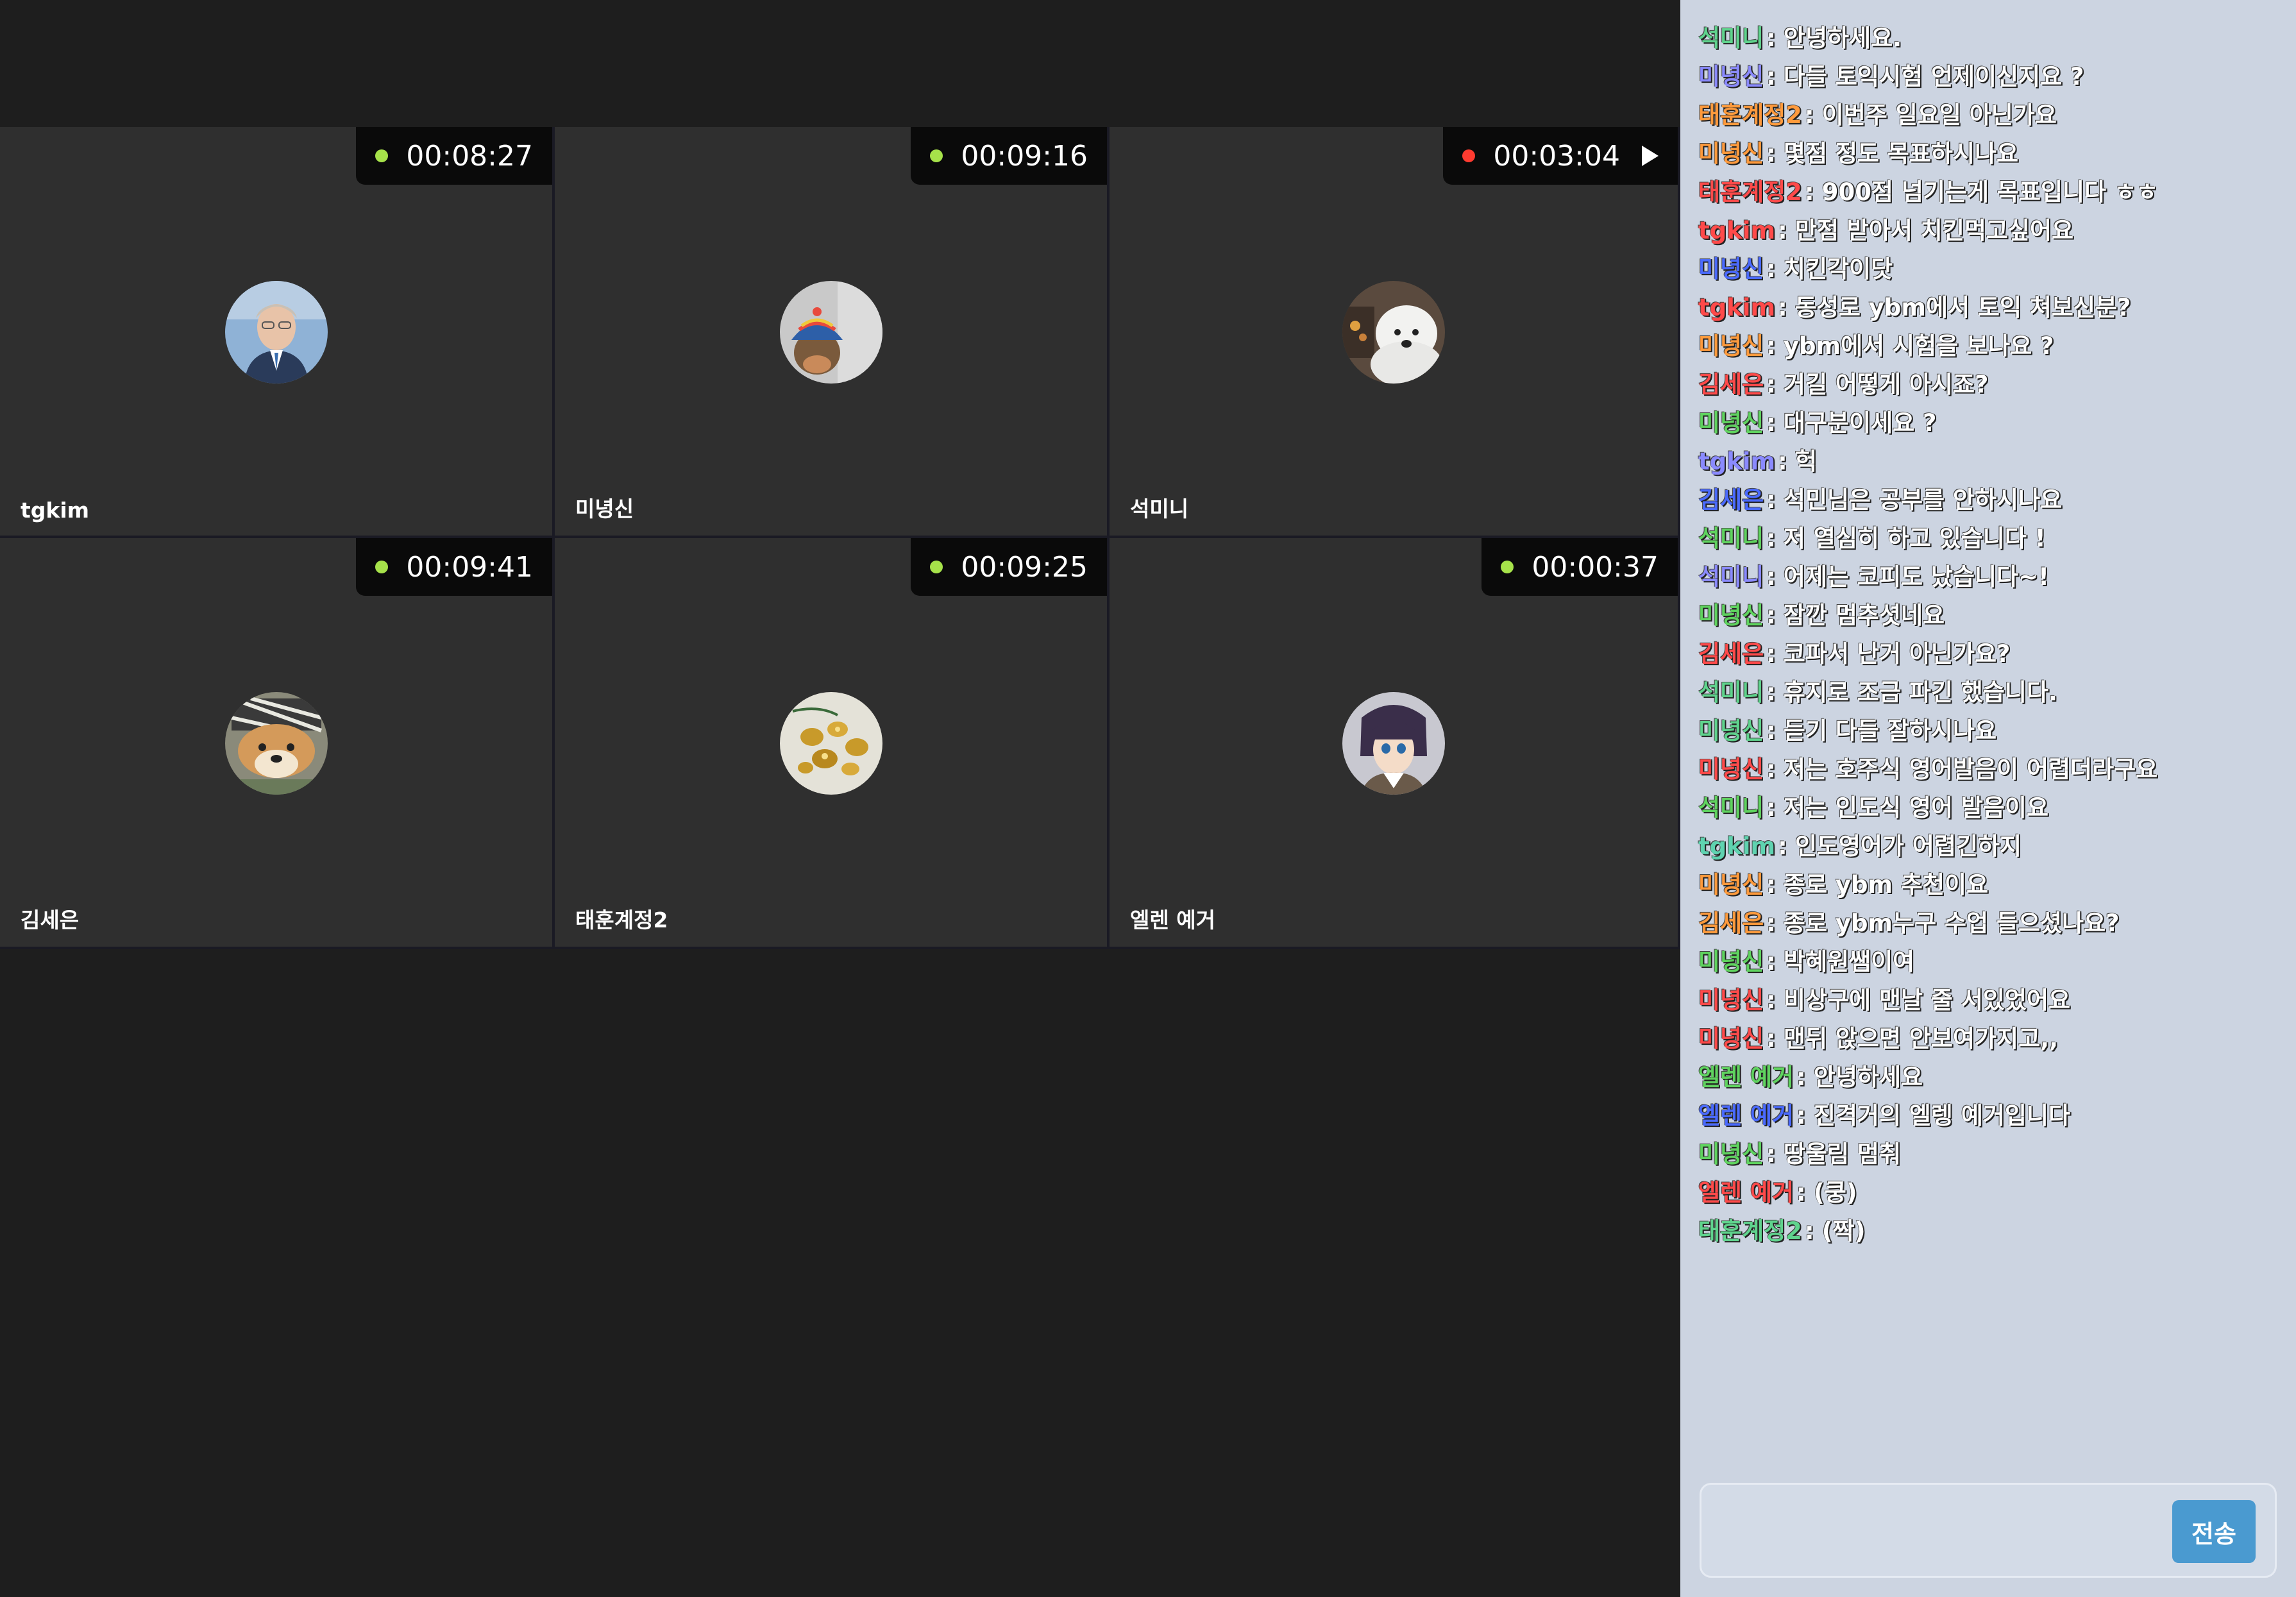 This screenshot has height=1597, width=2296. I want to click on participant-name: 엘렌 예거, so click(1172, 920).